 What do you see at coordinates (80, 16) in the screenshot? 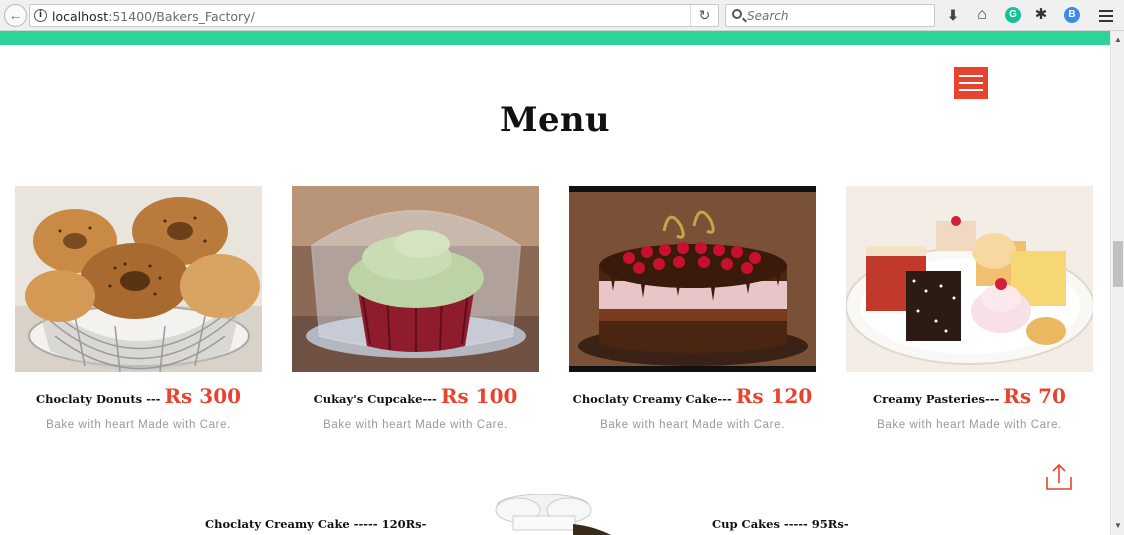
I see `url-host: localhost` at bounding box center [80, 16].